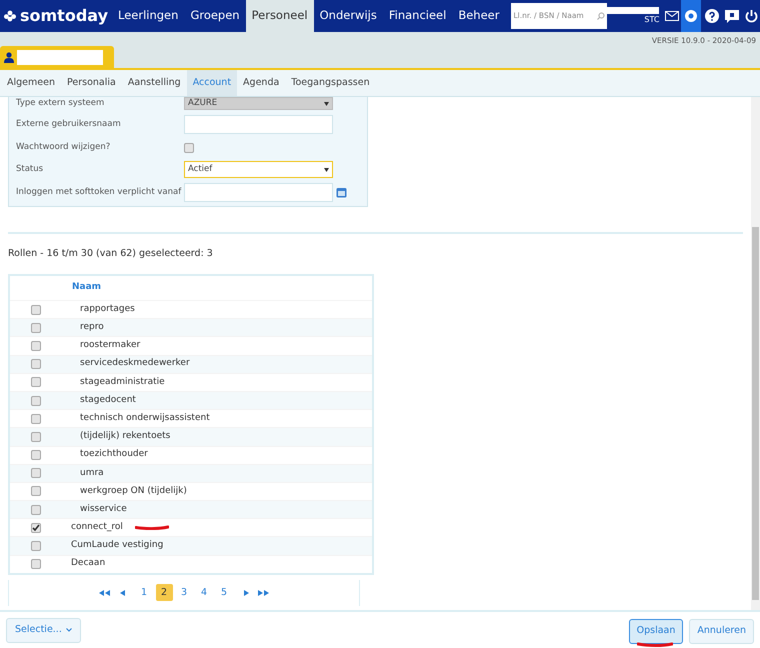 The width and height of the screenshot is (760, 648). Describe the element at coordinates (711, 16) in the screenshot. I see `help-icon` at that location.